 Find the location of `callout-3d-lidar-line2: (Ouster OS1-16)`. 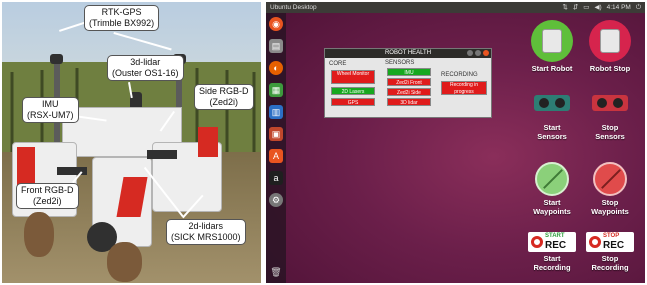

callout-3d-lidar-line2: (Ouster OS1-16) is located at coordinates (145, 73).